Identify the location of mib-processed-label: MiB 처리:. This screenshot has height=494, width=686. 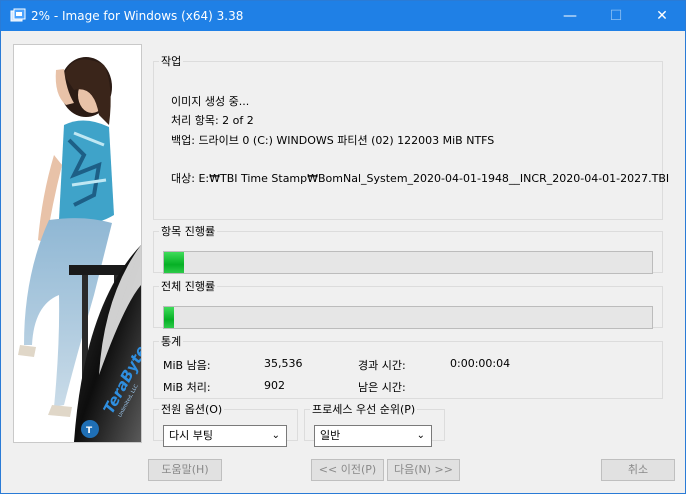
(187, 387).